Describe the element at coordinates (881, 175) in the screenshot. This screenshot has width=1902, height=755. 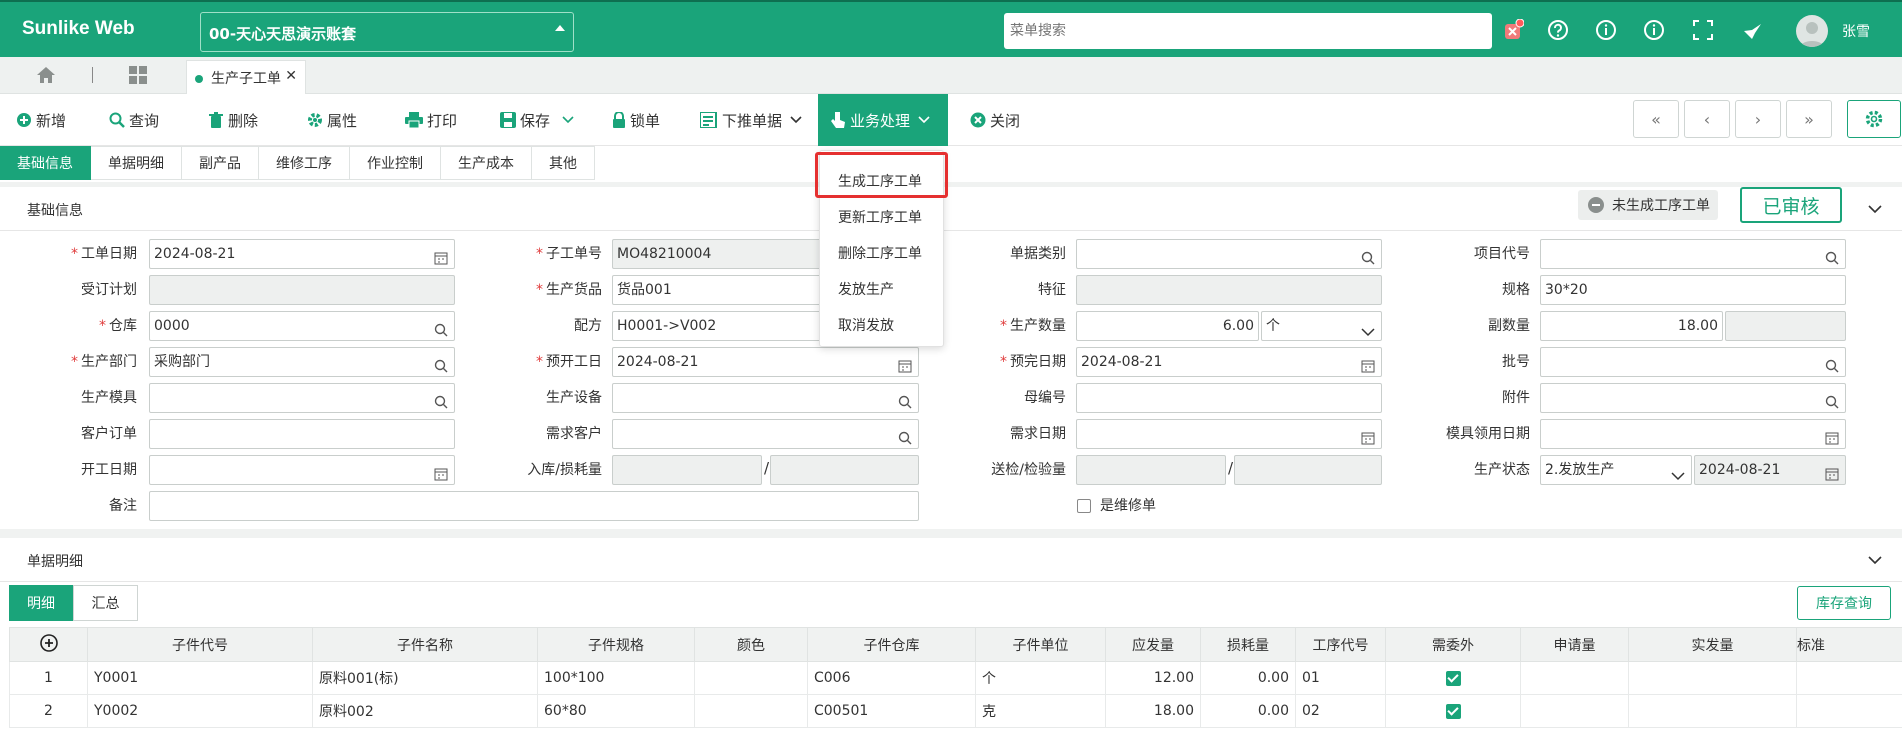
I see `highlight-box` at that location.